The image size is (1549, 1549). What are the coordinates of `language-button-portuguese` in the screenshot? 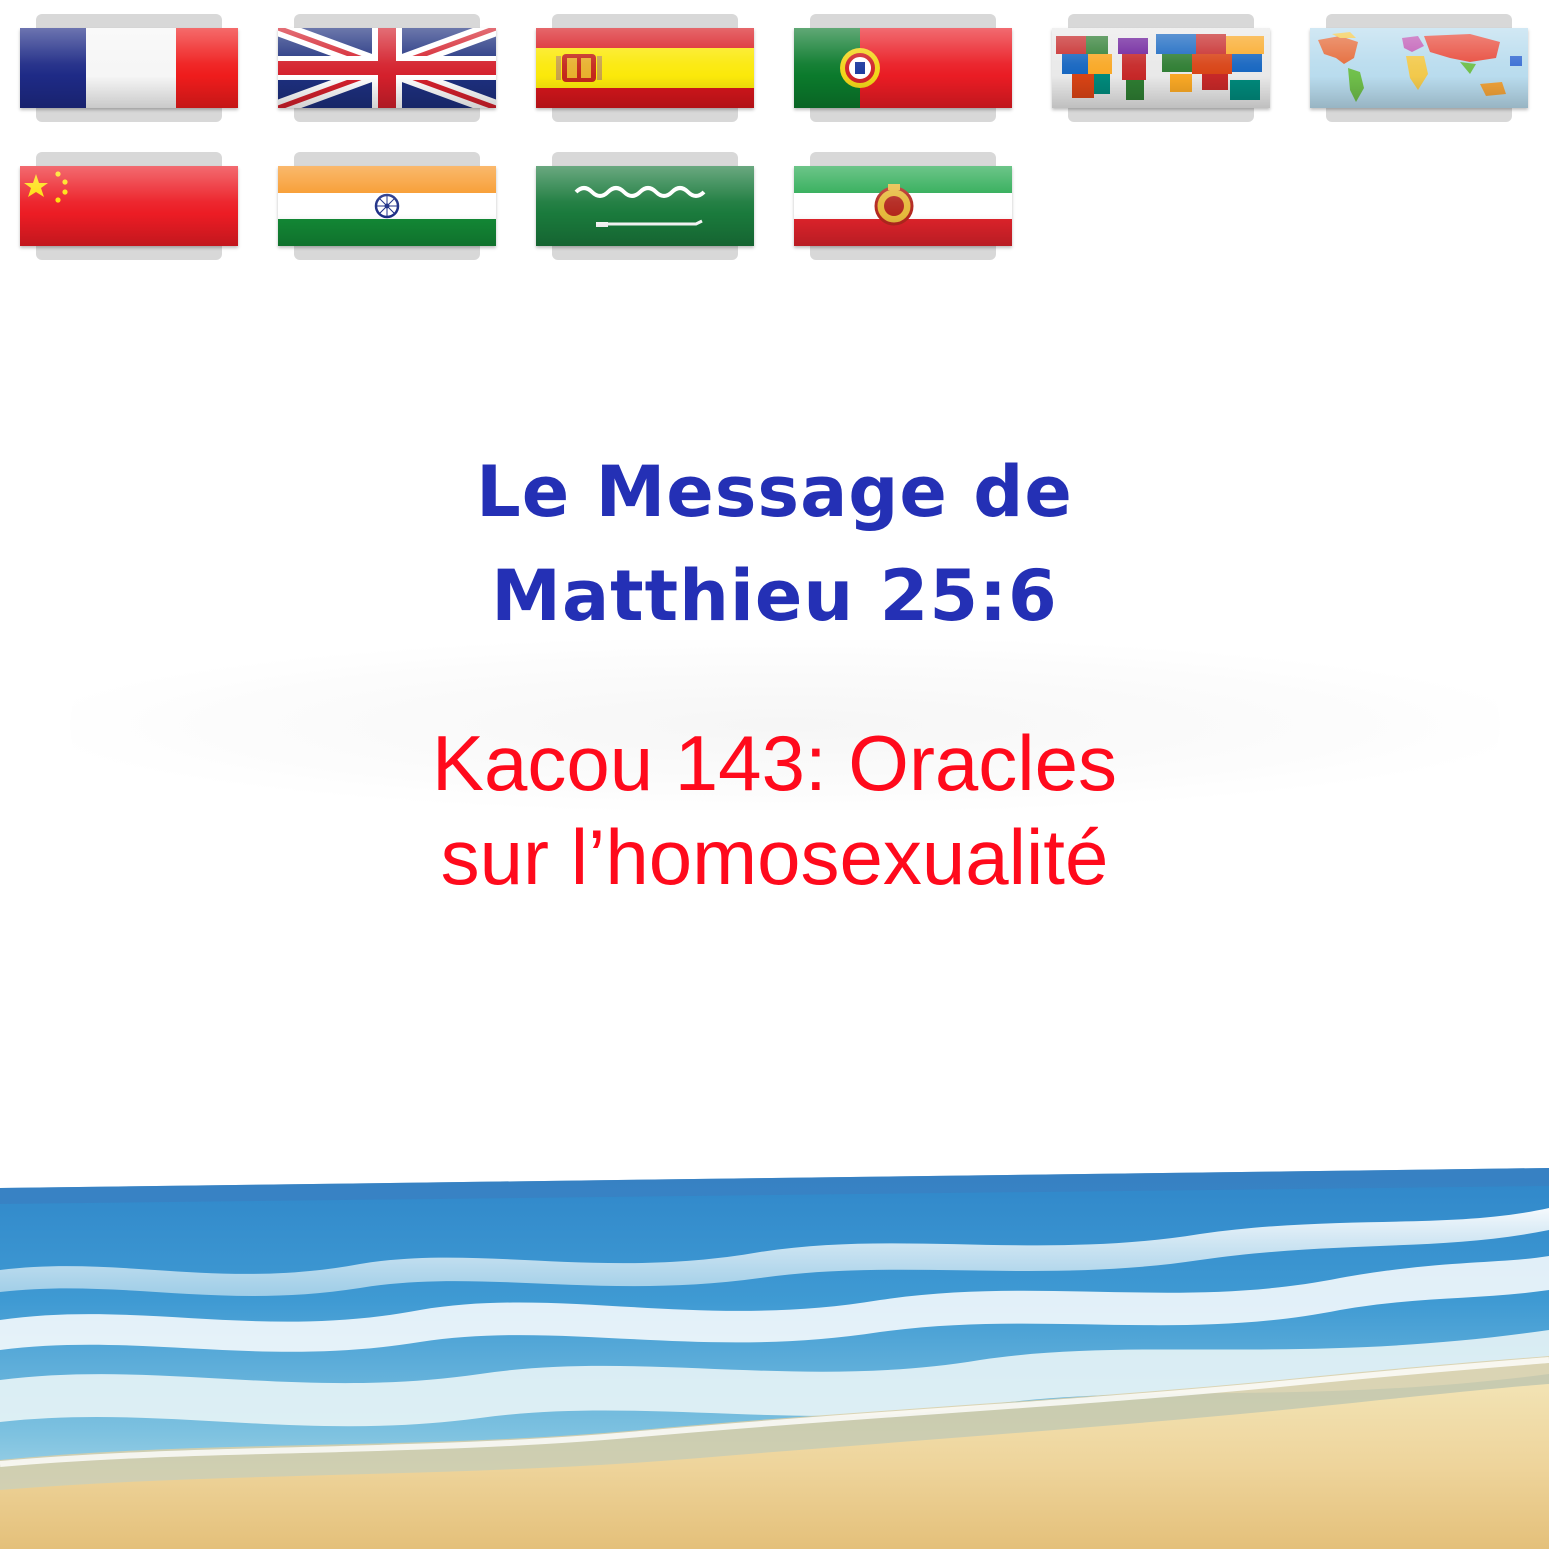 It's located at (903, 68).